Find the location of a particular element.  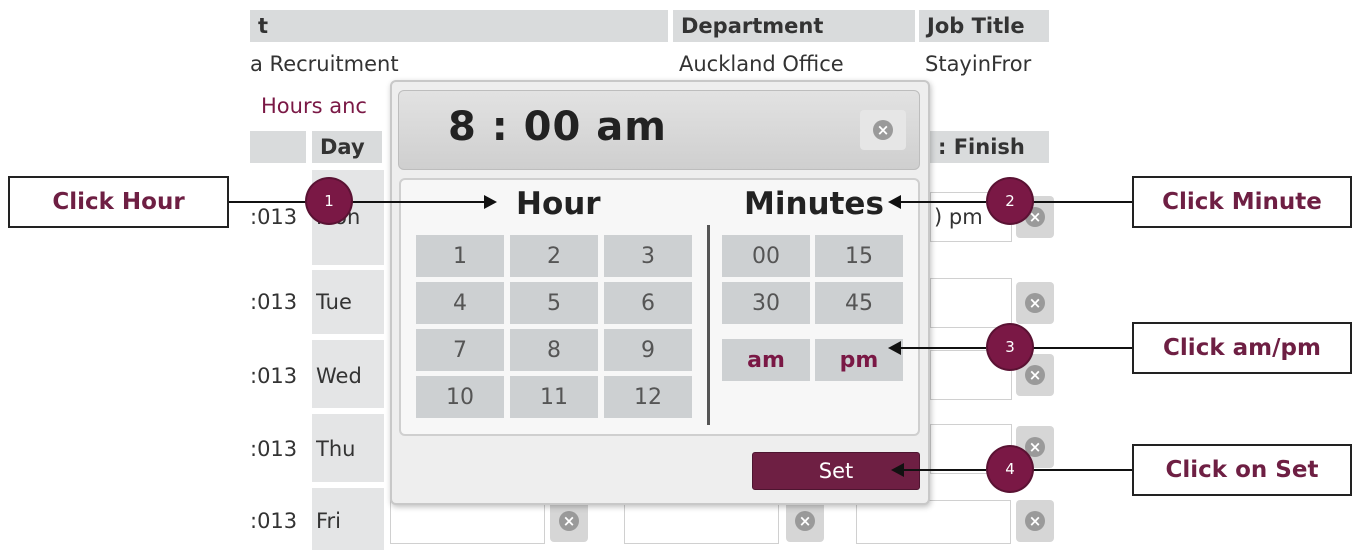

callout-click-minute: Click Minute is located at coordinates (1242, 202).